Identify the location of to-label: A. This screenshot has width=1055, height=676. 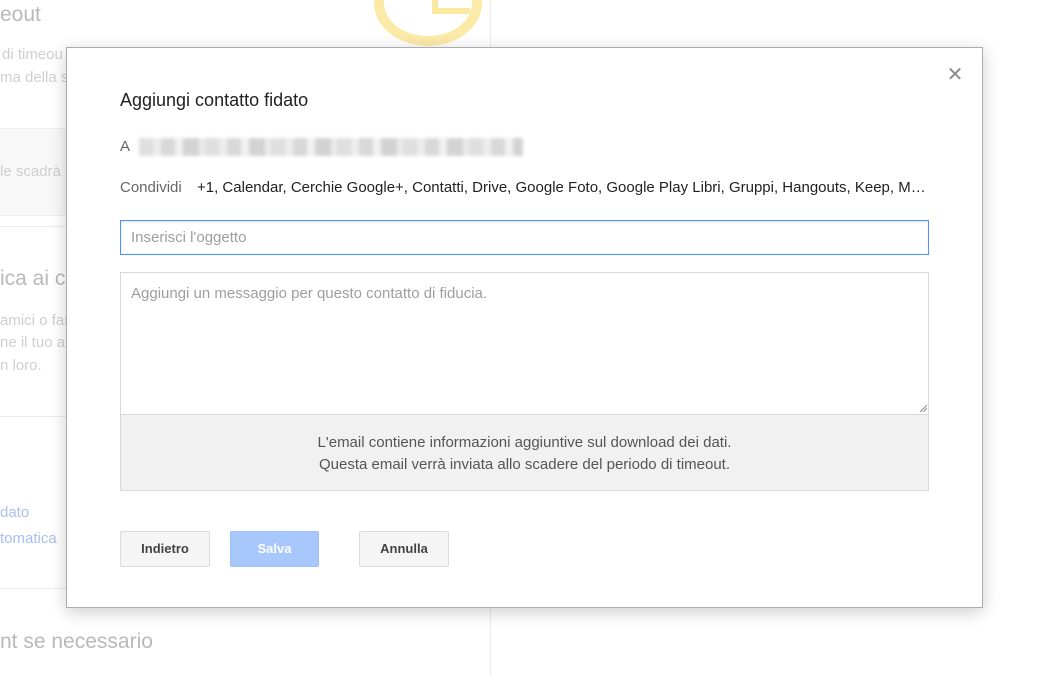
(125, 146).